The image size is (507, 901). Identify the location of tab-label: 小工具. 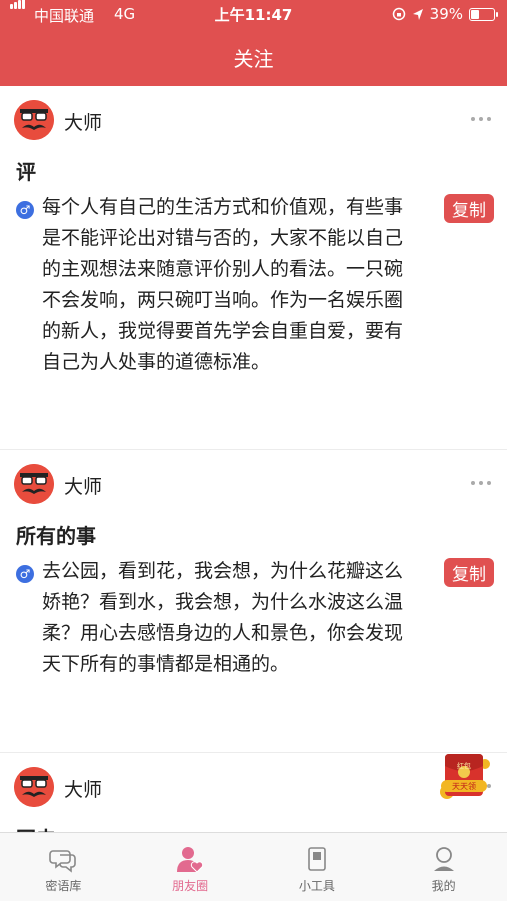
(316, 886).